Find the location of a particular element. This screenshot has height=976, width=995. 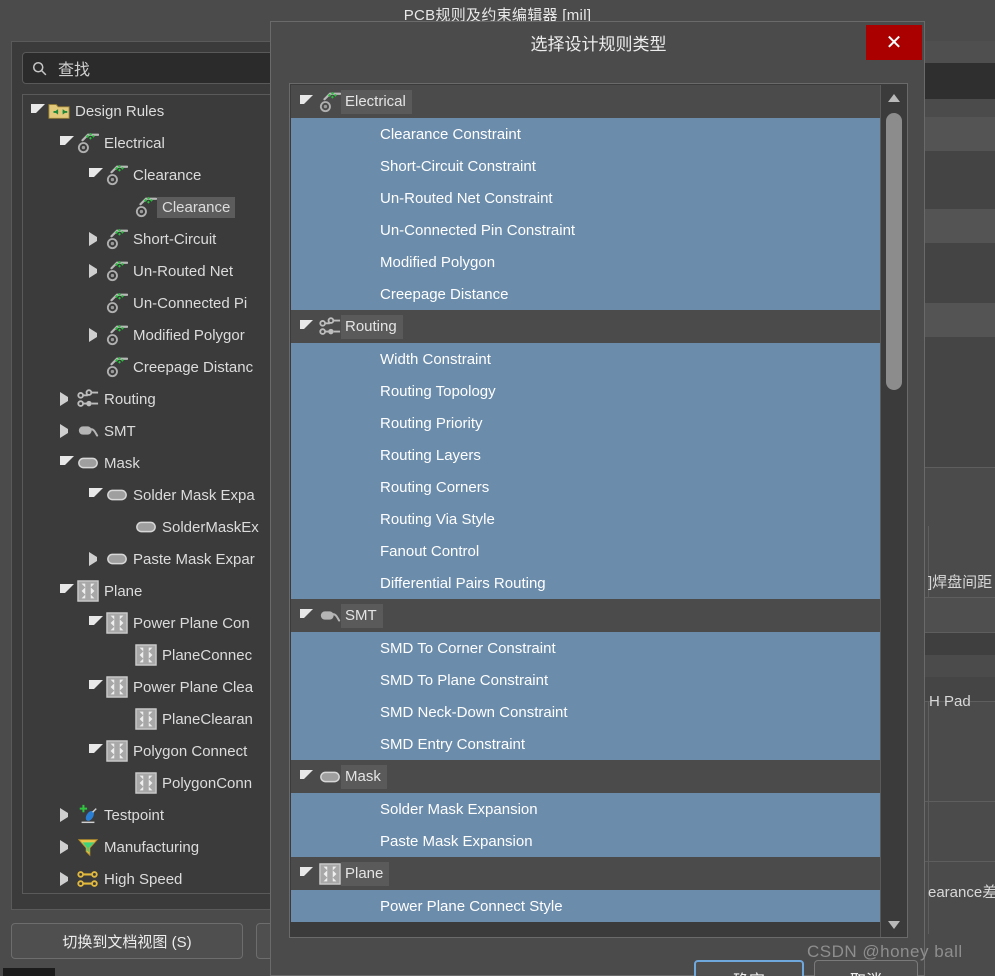

tree-item-power-plane-con: Power Plane Con is located at coordinates (160, 623).